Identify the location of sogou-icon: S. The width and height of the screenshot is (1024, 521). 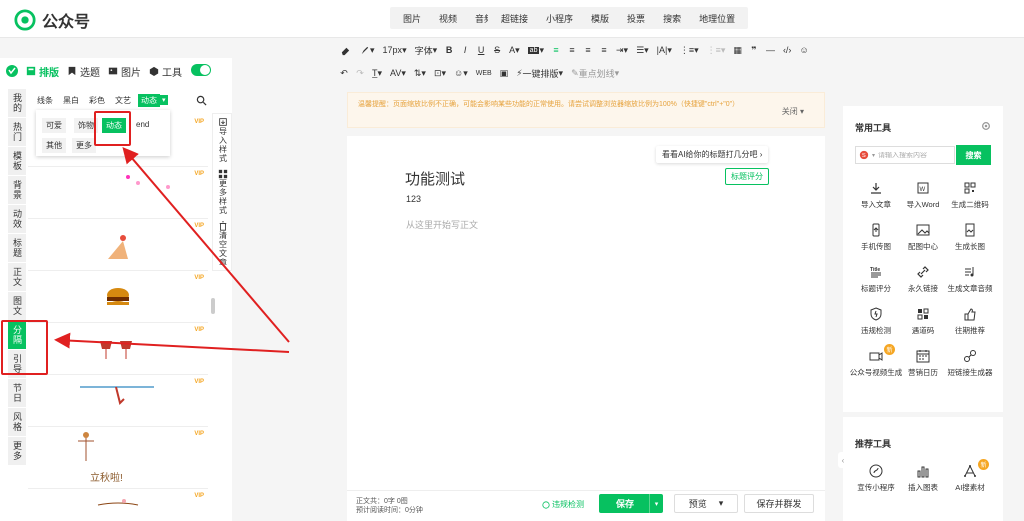
(864, 155).